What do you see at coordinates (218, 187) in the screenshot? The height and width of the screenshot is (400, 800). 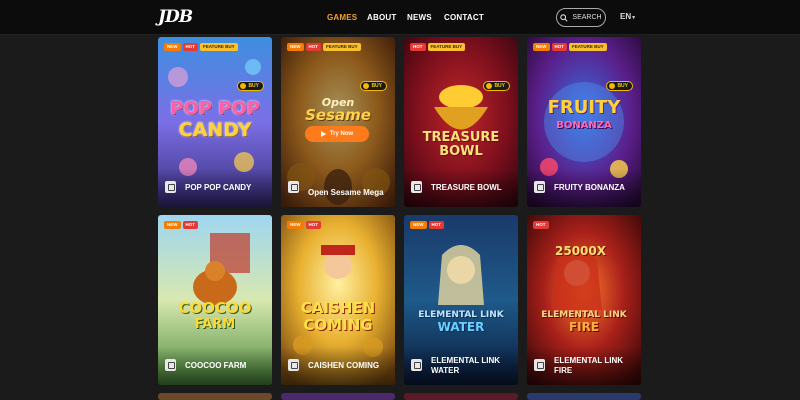 I see `game-name: POP POP CANDY` at bounding box center [218, 187].